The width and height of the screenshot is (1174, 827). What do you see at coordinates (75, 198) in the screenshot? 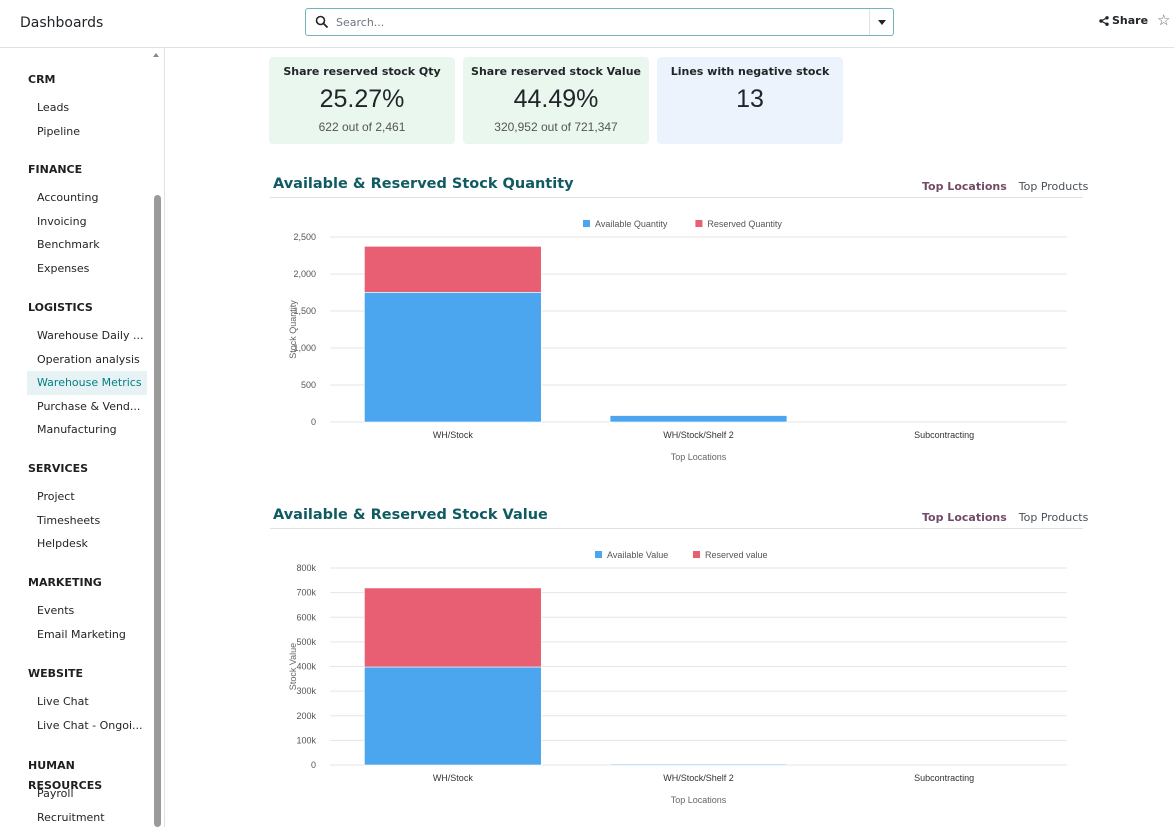
I see `sidebar-item-accounting: Accounting` at bounding box center [75, 198].